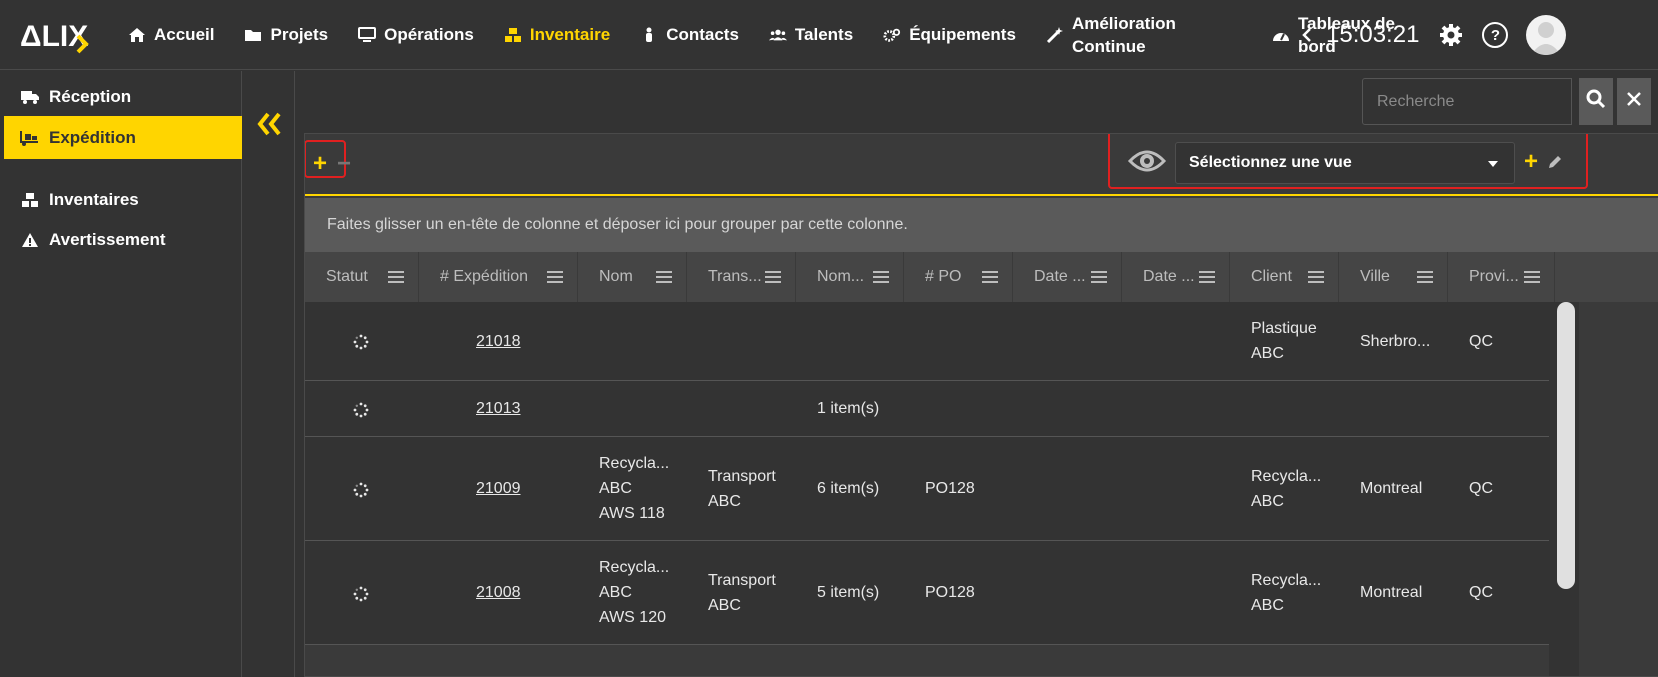  I want to click on cell-nom: Recycla... ABC AWS 118, so click(632, 488).